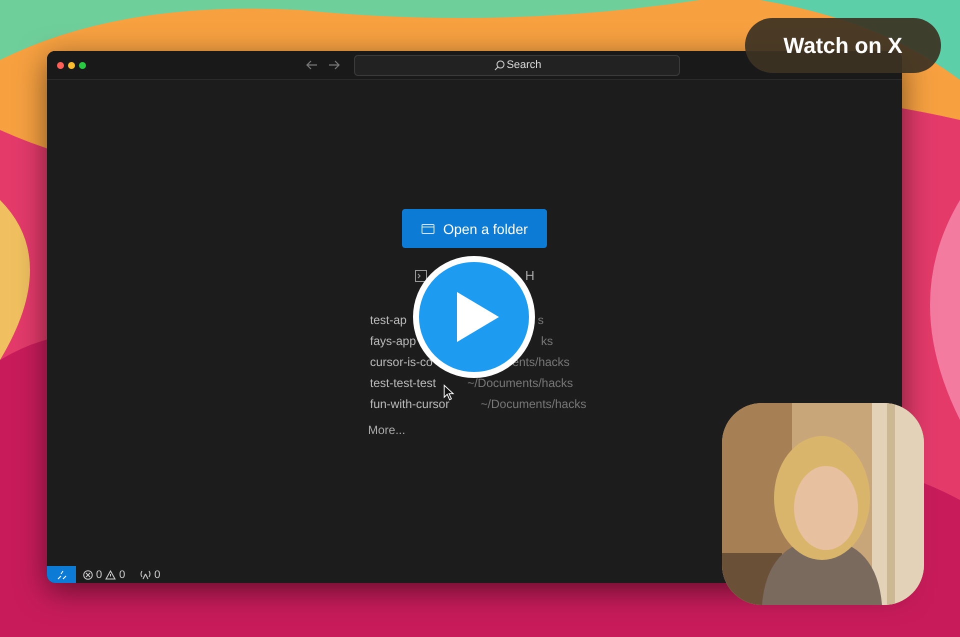 The height and width of the screenshot is (637, 960). What do you see at coordinates (146, 575) in the screenshot?
I see `antenna-icon` at bounding box center [146, 575].